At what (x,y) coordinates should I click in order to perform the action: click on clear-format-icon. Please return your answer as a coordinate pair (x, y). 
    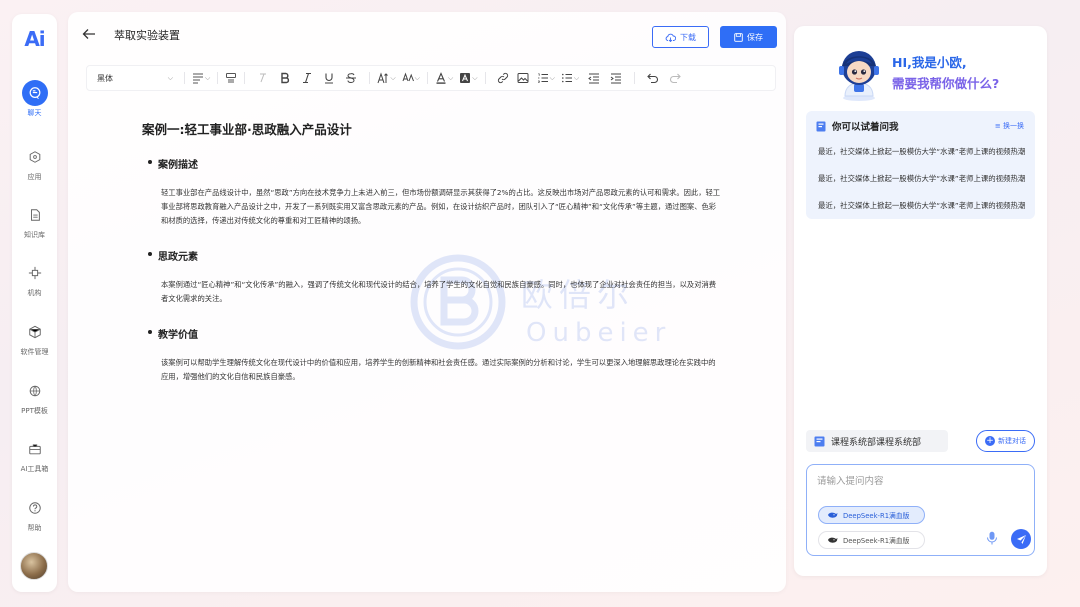
    Looking at the image, I should click on (263, 78).